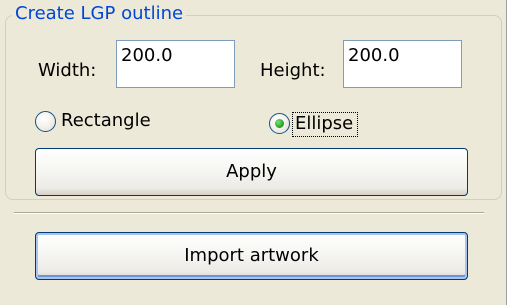 This screenshot has width=507, height=305. I want to click on ellipse-radio, so click(279, 123).